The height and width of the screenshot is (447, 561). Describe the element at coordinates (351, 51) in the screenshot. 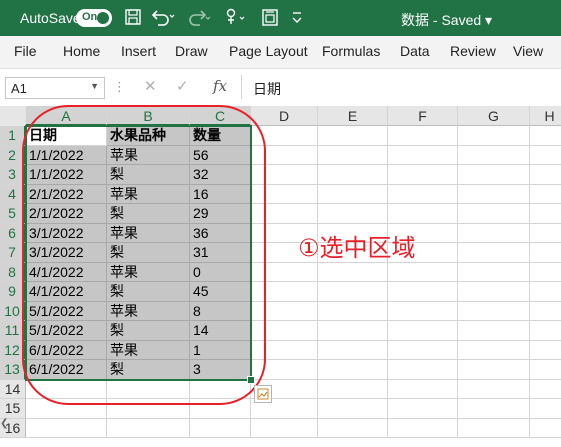

I see `tab-formulas: Formulas` at that location.